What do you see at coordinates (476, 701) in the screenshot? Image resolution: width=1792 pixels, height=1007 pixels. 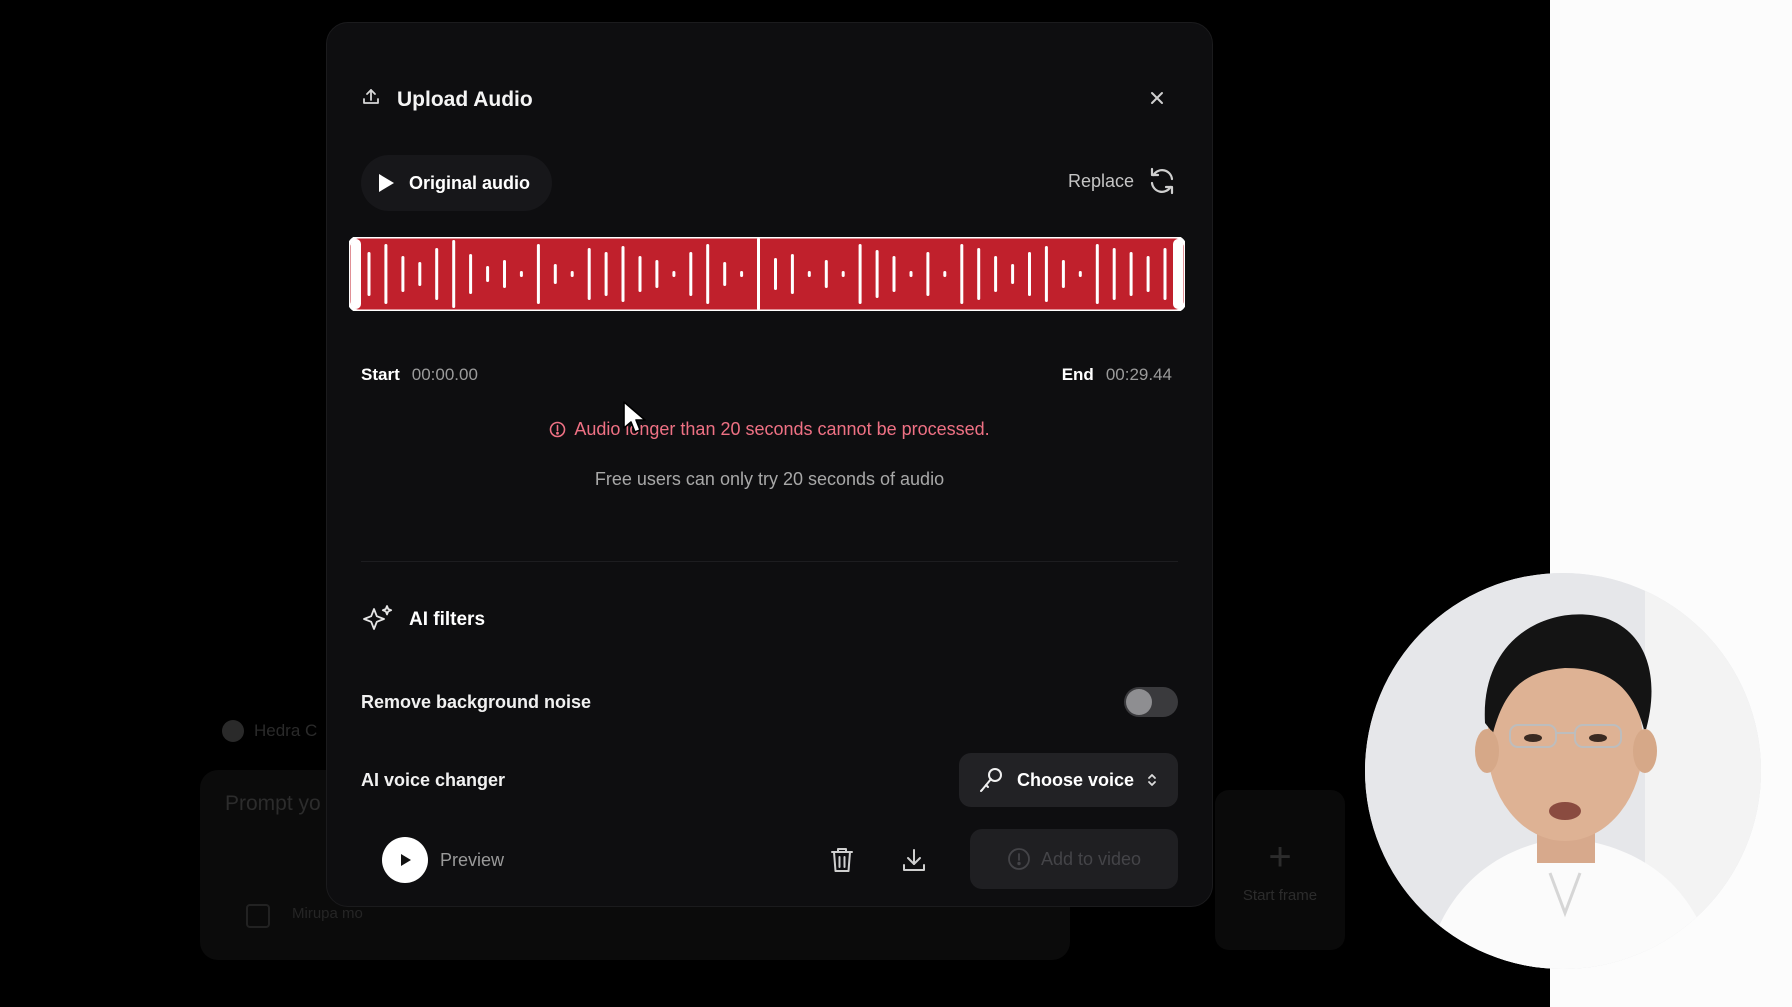 I see `remove-noise-label: Remove background noise` at bounding box center [476, 701].